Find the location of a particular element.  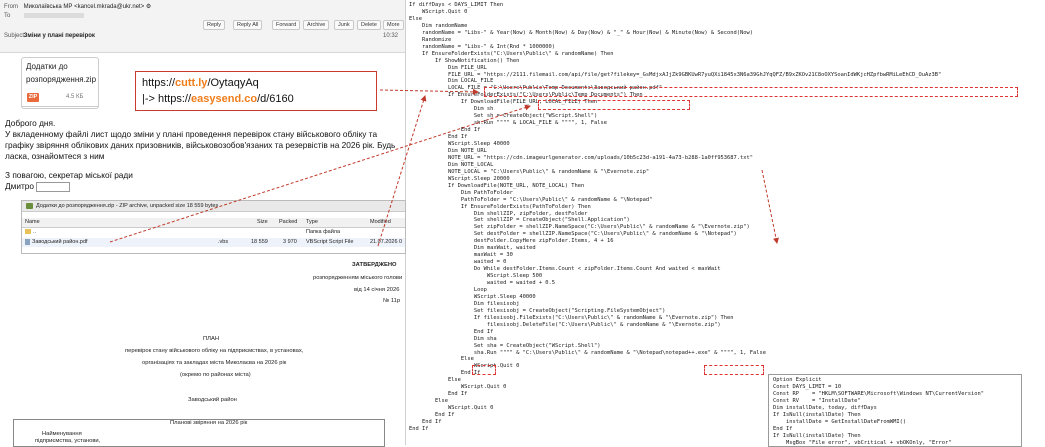

redacted-box is located at coordinates (53, 186).